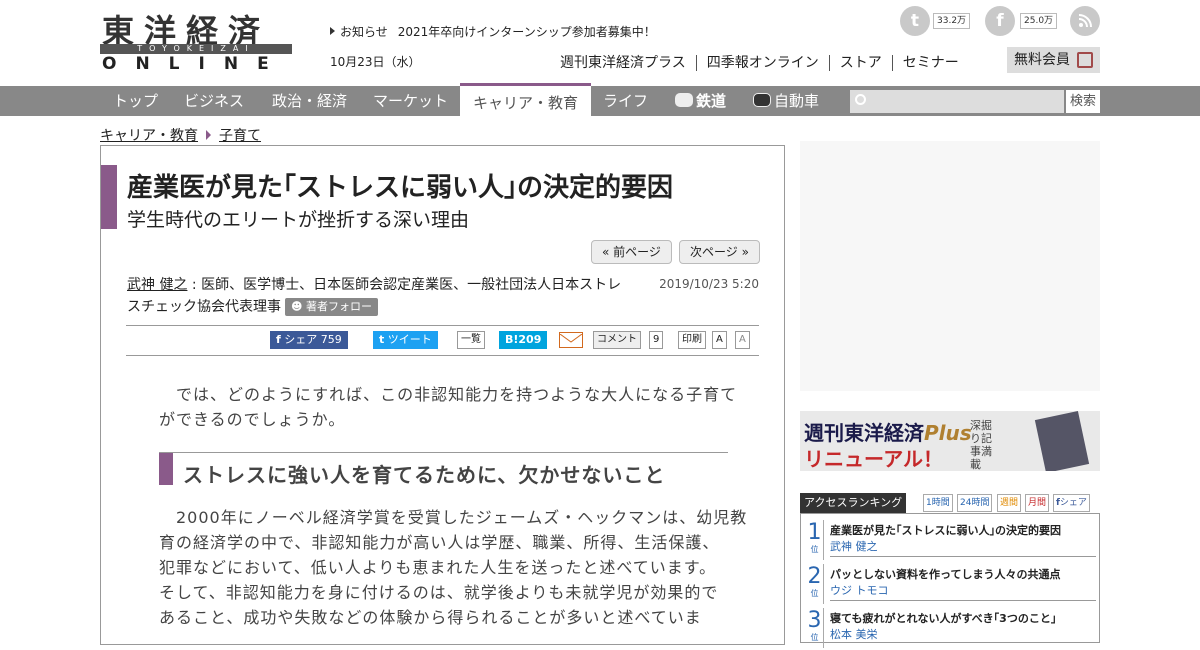 The width and height of the screenshot is (1200, 650). I want to click on search-button: 検索, so click(1083, 101).